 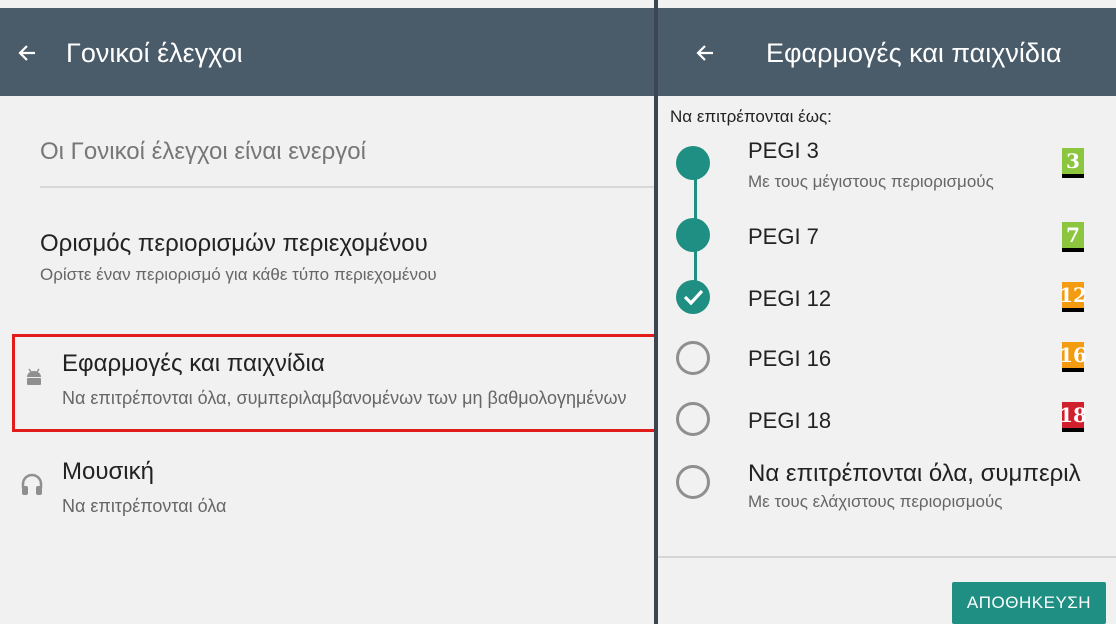 What do you see at coordinates (790, 298) in the screenshot?
I see `option-label: PEGI 12` at bounding box center [790, 298].